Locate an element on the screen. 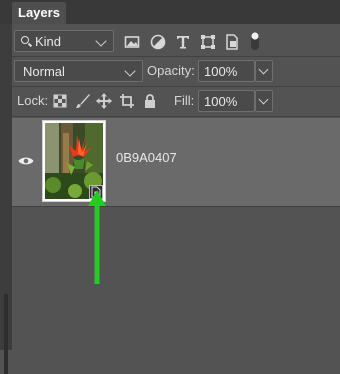 This screenshot has height=374, width=340. lock-artboard-icon is located at coordinates (127, 101).